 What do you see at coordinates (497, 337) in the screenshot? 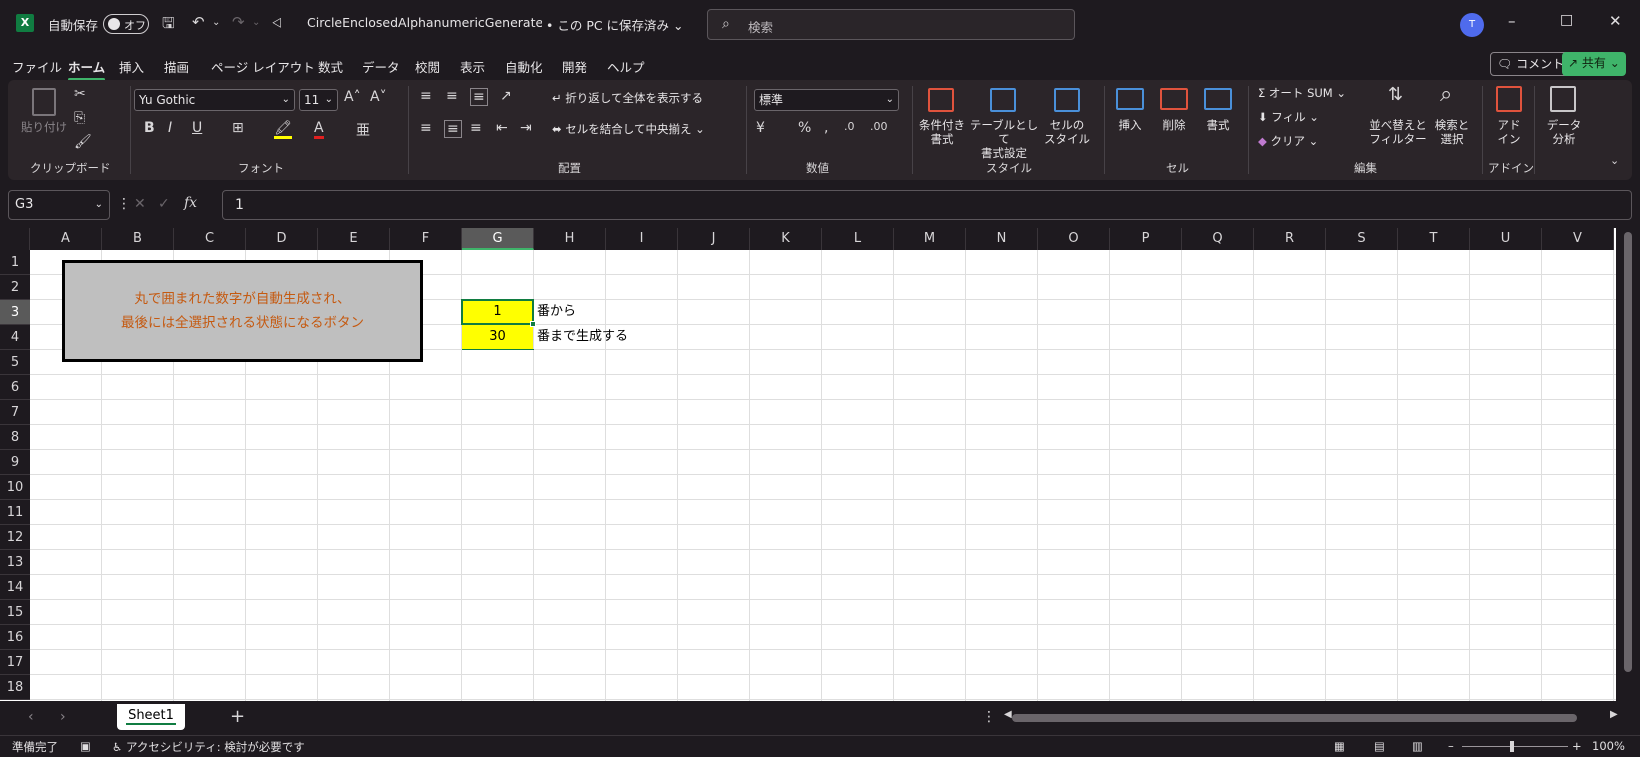
I see `cell-g4: 30` at bounding box center [497, 337].